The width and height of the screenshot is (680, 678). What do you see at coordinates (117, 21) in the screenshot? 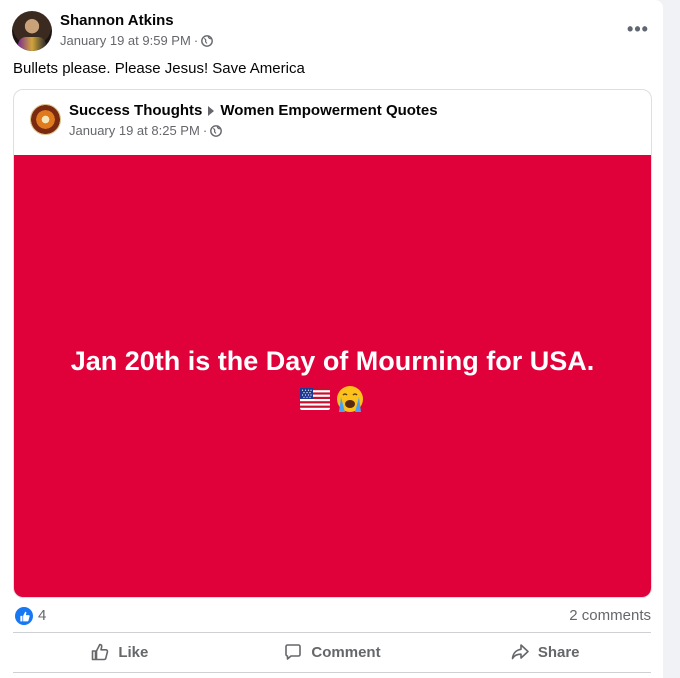
I see `author-name: Shannon Atkins` at bounding box center [117, 21].